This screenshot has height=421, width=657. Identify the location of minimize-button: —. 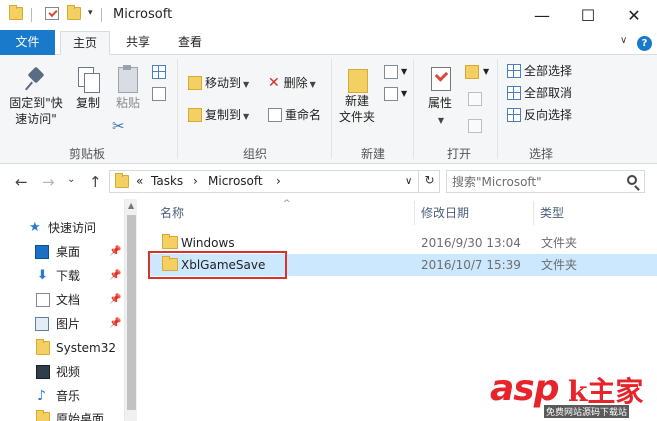
(542, 15).